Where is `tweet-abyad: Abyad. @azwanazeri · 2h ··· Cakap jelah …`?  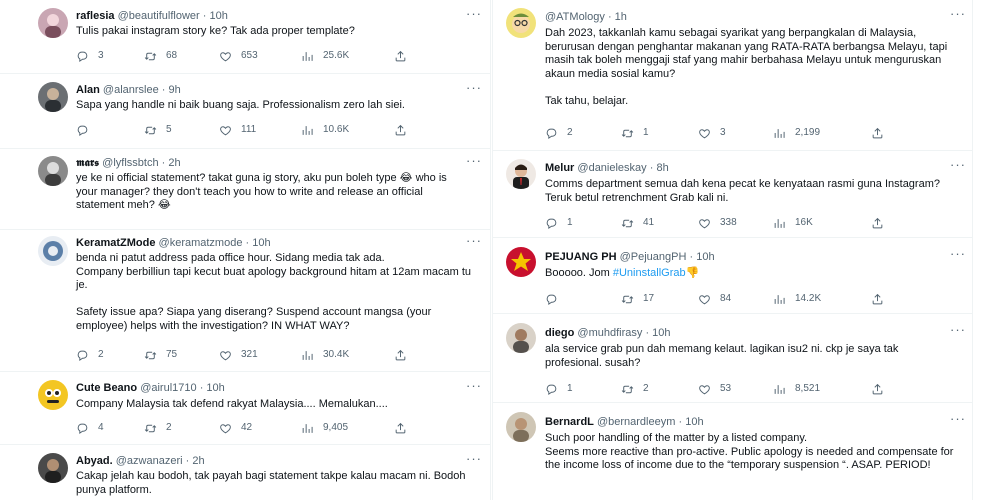
tweet-abyad: Abyad. @azwanazeri · 2h ··· Cakap jelah … is located at coordinates (245, 472).